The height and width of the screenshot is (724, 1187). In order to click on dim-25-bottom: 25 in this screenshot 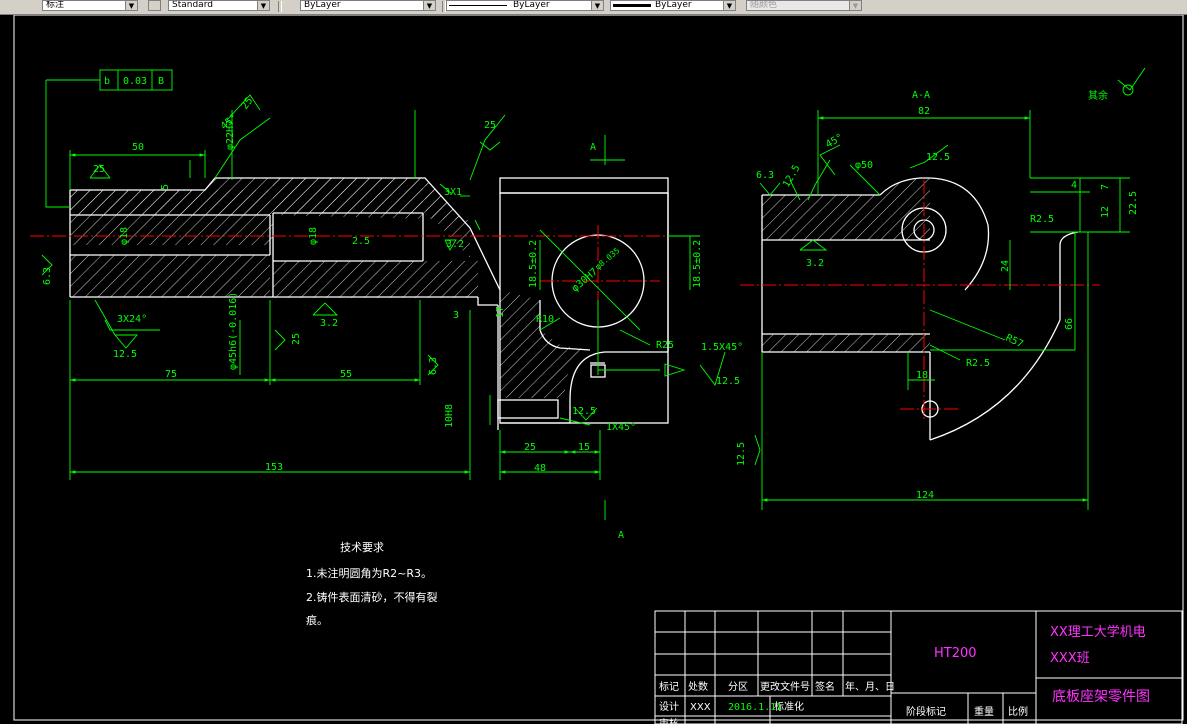, I will do `click(530, 447)`.